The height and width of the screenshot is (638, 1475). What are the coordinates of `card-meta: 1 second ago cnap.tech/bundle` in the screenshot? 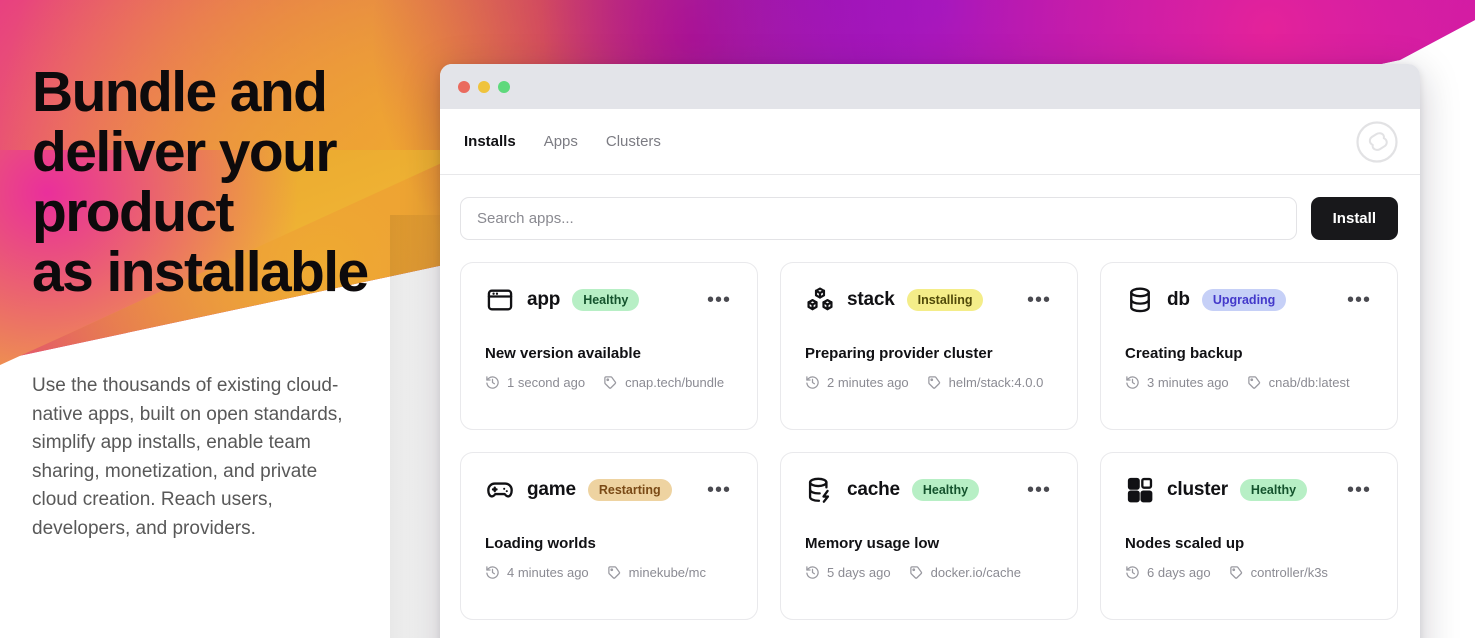 It's located at (609, 382).